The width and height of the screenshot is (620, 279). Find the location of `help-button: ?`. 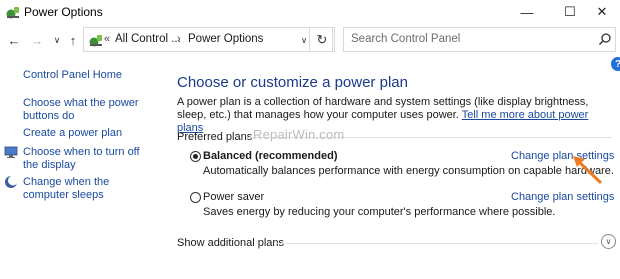

help-button: ? is located at coordinates (615, 64).